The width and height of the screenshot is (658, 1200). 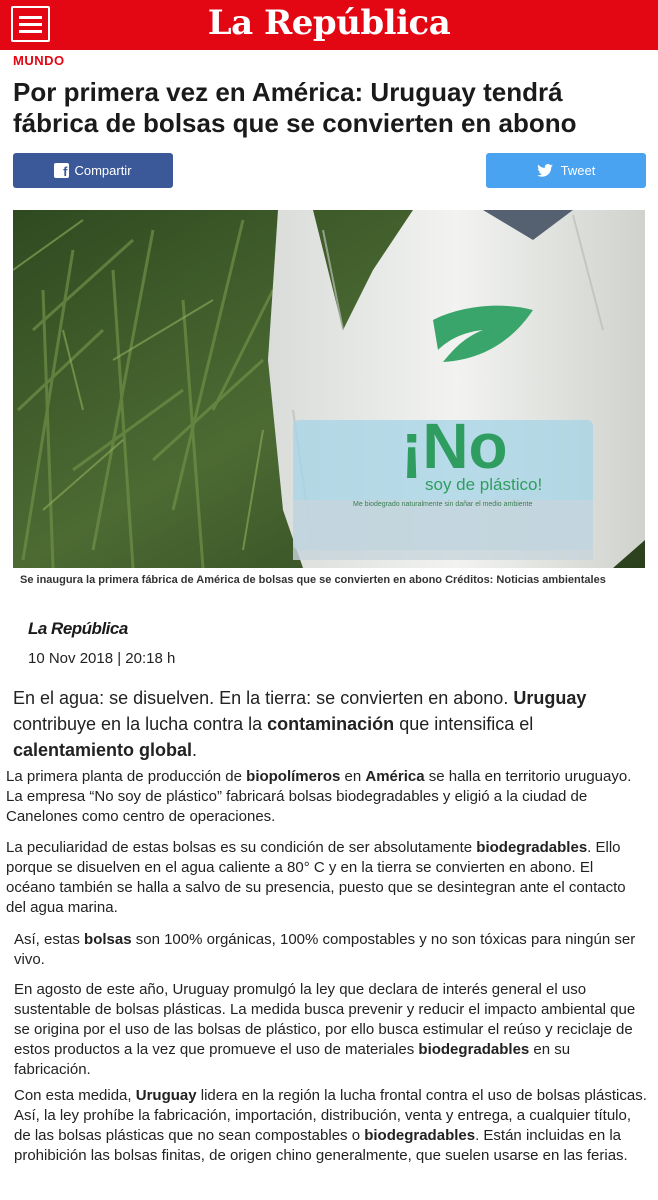 I want to click on keyword-link: contaminación, so click(x=330, y=724).